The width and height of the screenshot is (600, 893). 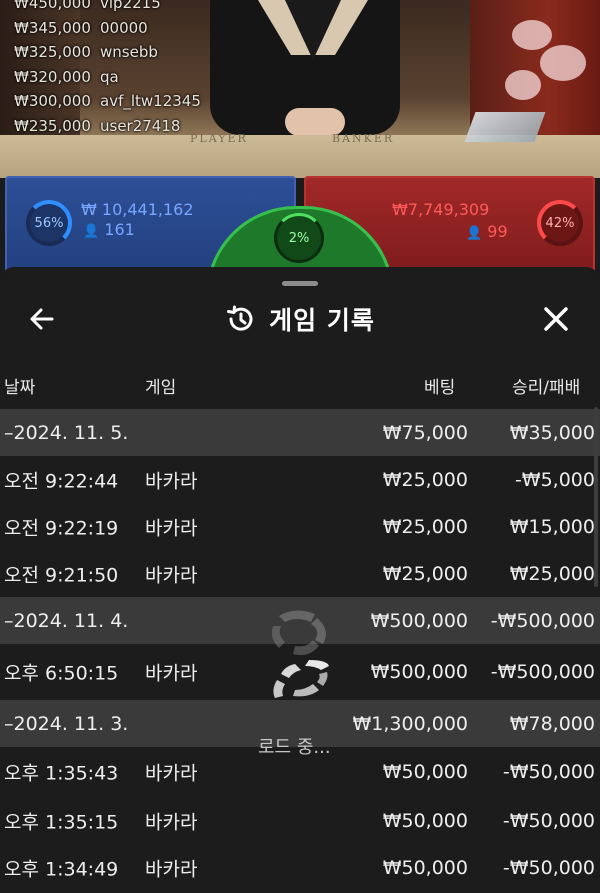 I want to click on close-icon, so click(x=556, y=319).